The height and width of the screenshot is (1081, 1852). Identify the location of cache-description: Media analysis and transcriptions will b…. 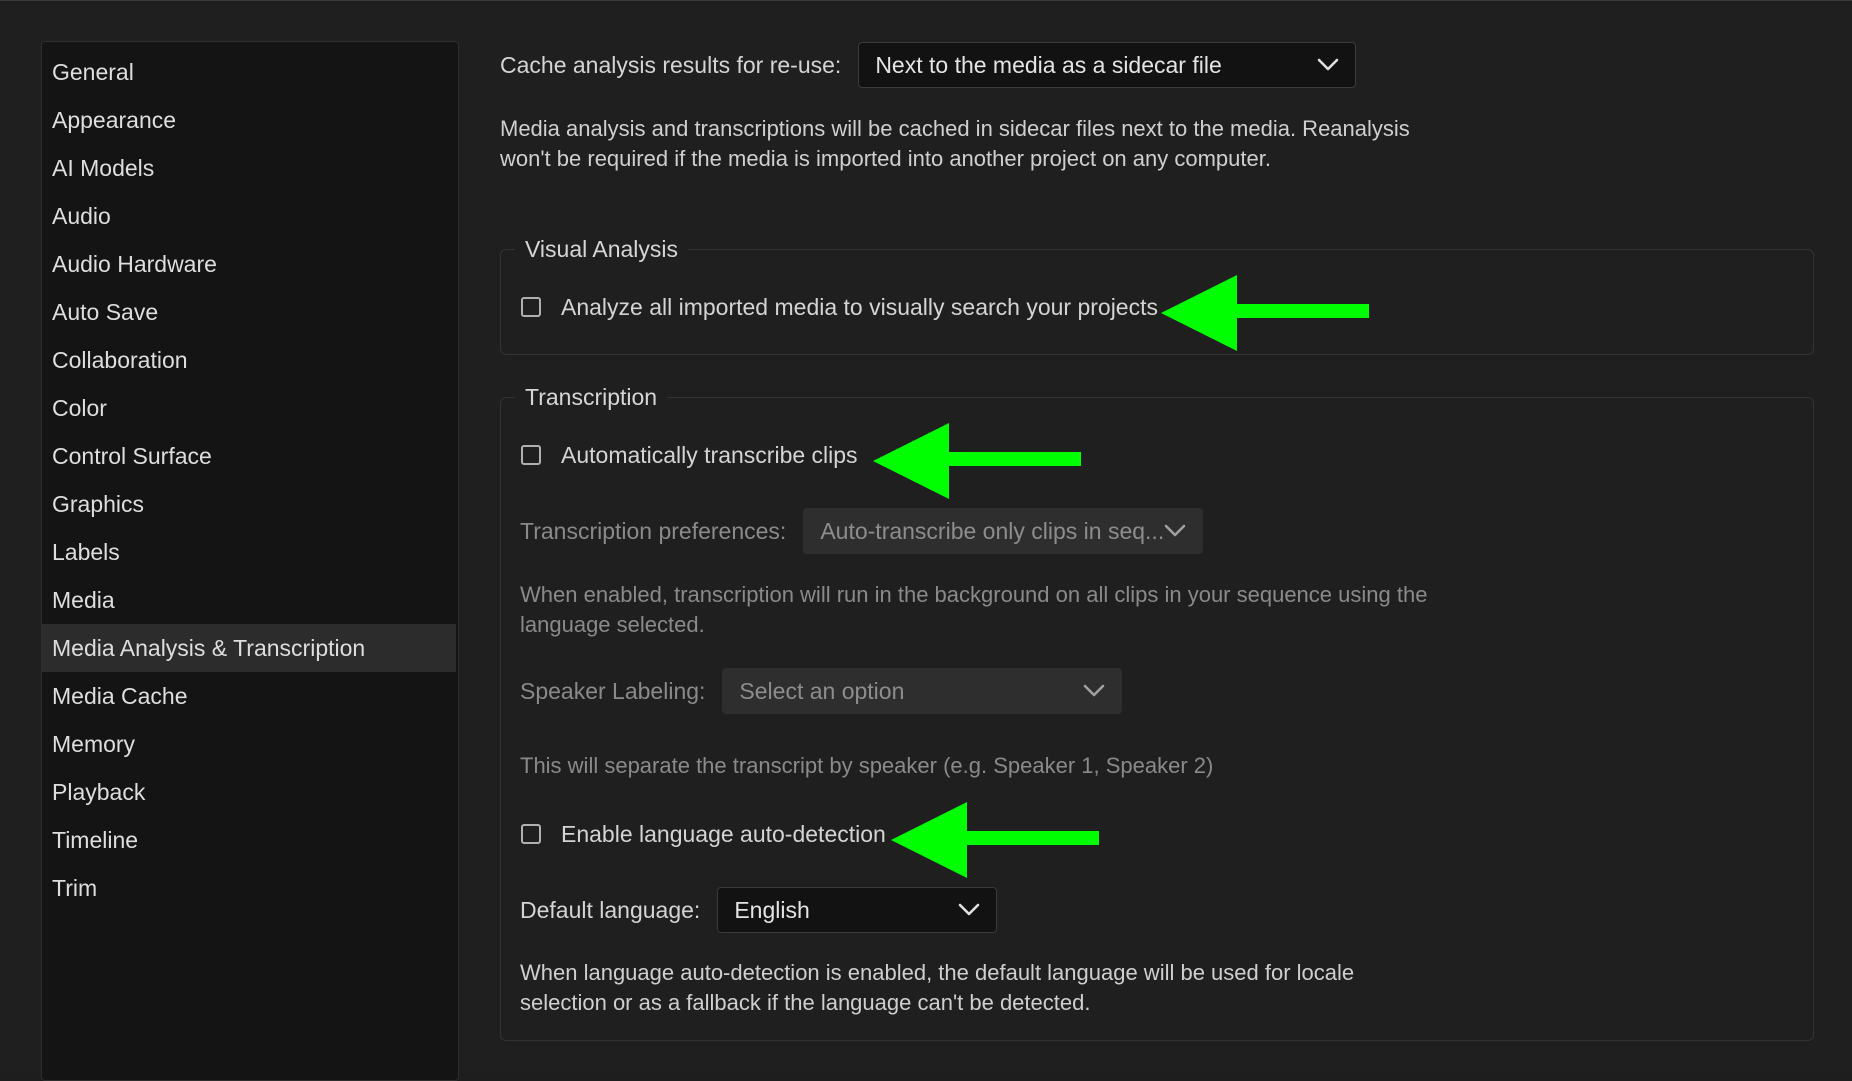
(955, 143).